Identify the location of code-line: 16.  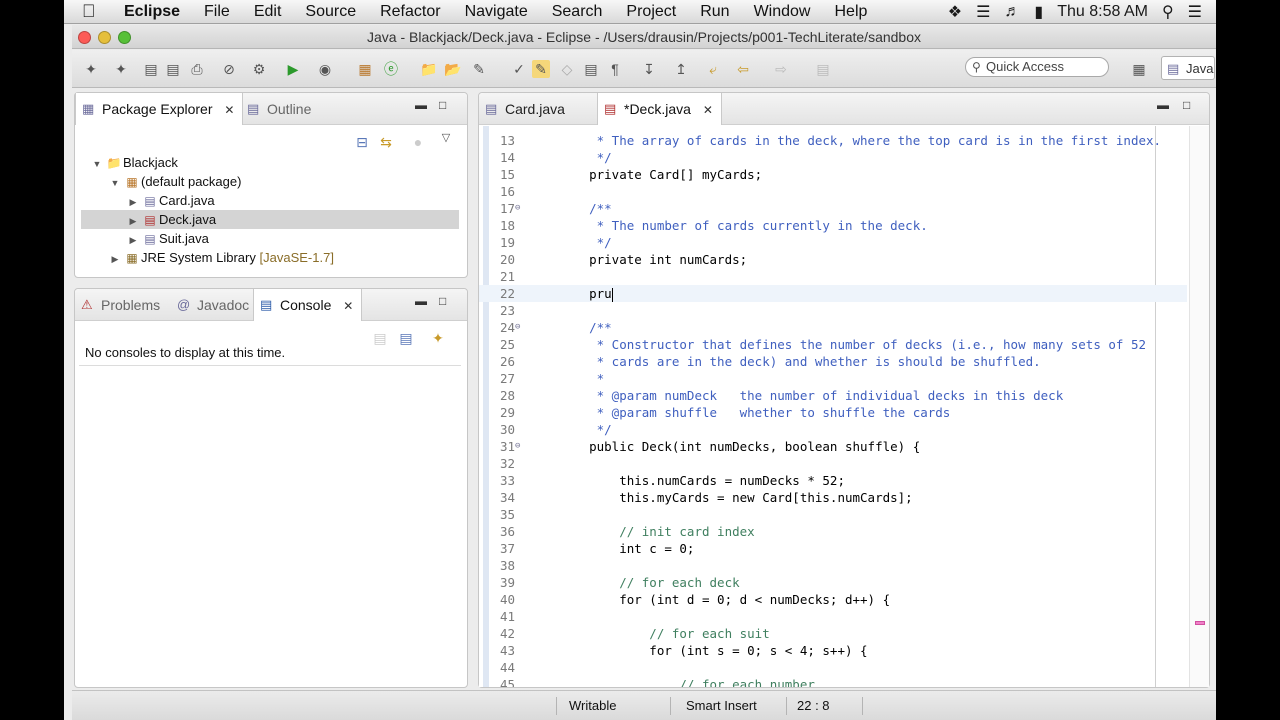
(833, 191).